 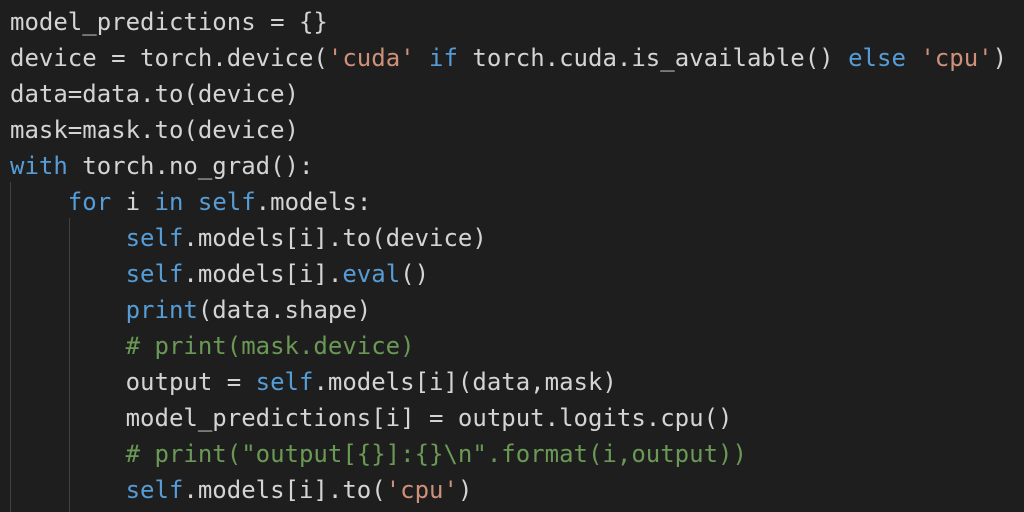 I want to click on code-line: for i in self.models:, so click(x=190, y=202).